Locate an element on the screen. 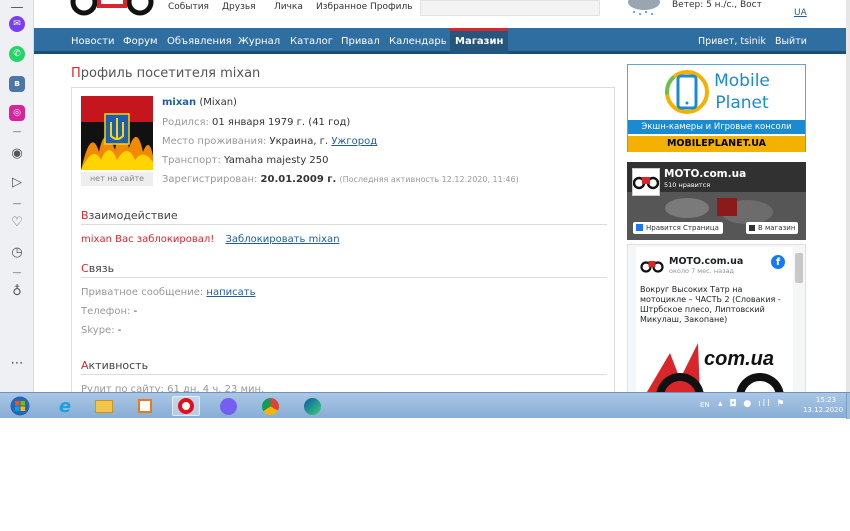 This screenshot has height=531, width=850. vk-icon: в is located at coordinates (17, 84).